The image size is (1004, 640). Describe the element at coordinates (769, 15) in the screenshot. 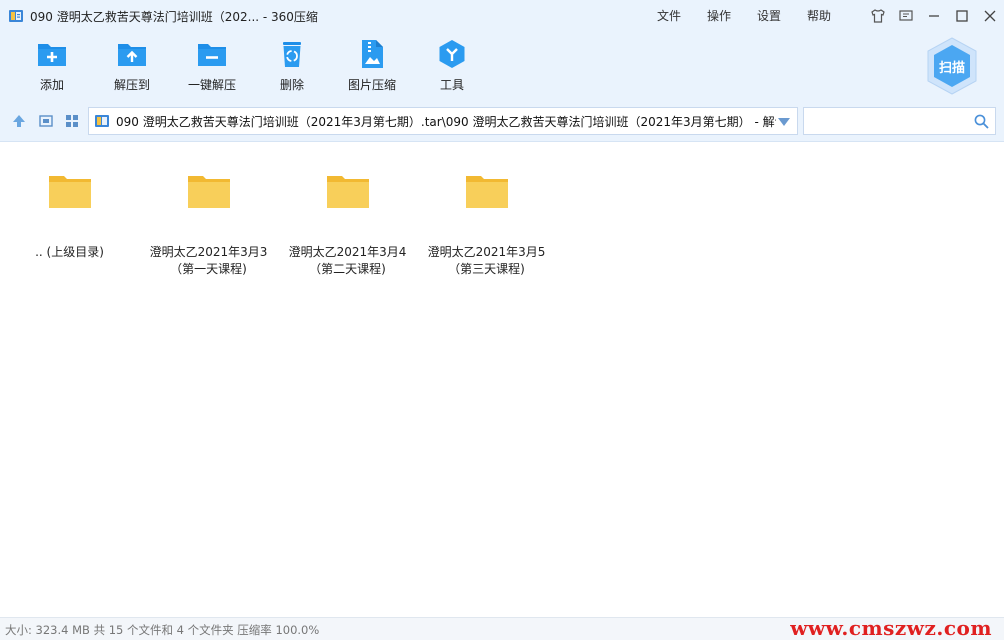

I see `menu-settings: 设置` at that location.